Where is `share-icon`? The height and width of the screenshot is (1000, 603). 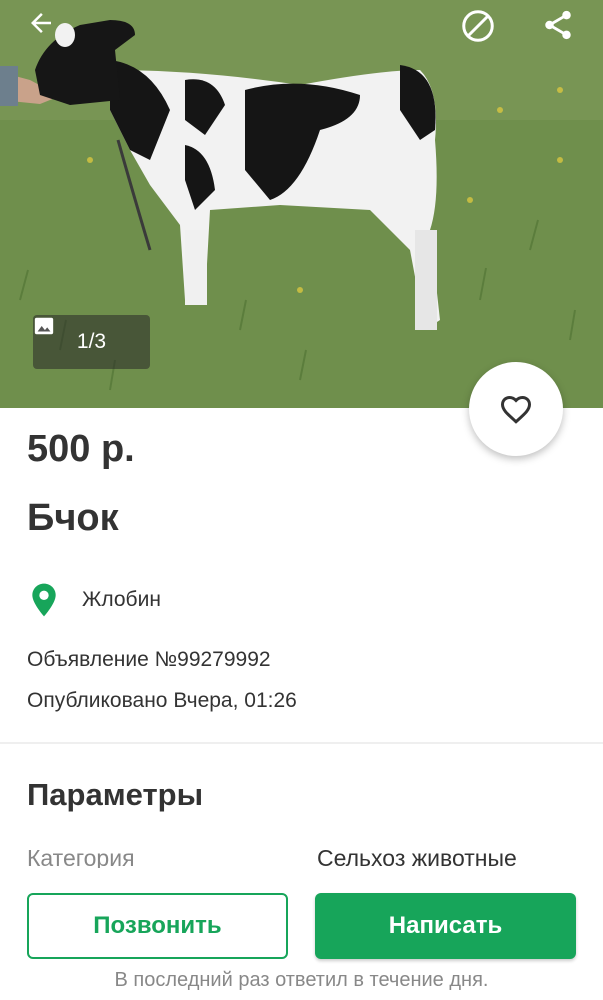 share-icon is located at coordinates (558, 25).